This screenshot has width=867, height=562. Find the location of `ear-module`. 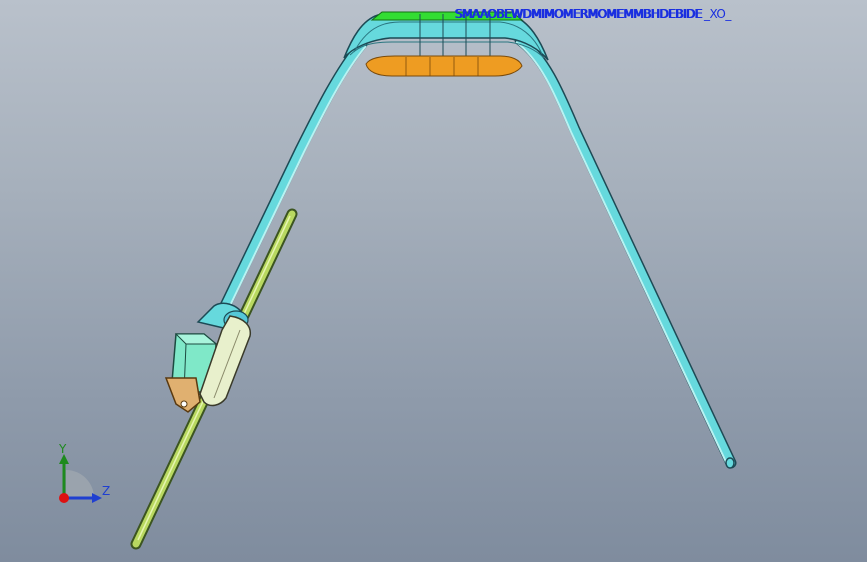

ear-module is located at coordinates (208, 357).